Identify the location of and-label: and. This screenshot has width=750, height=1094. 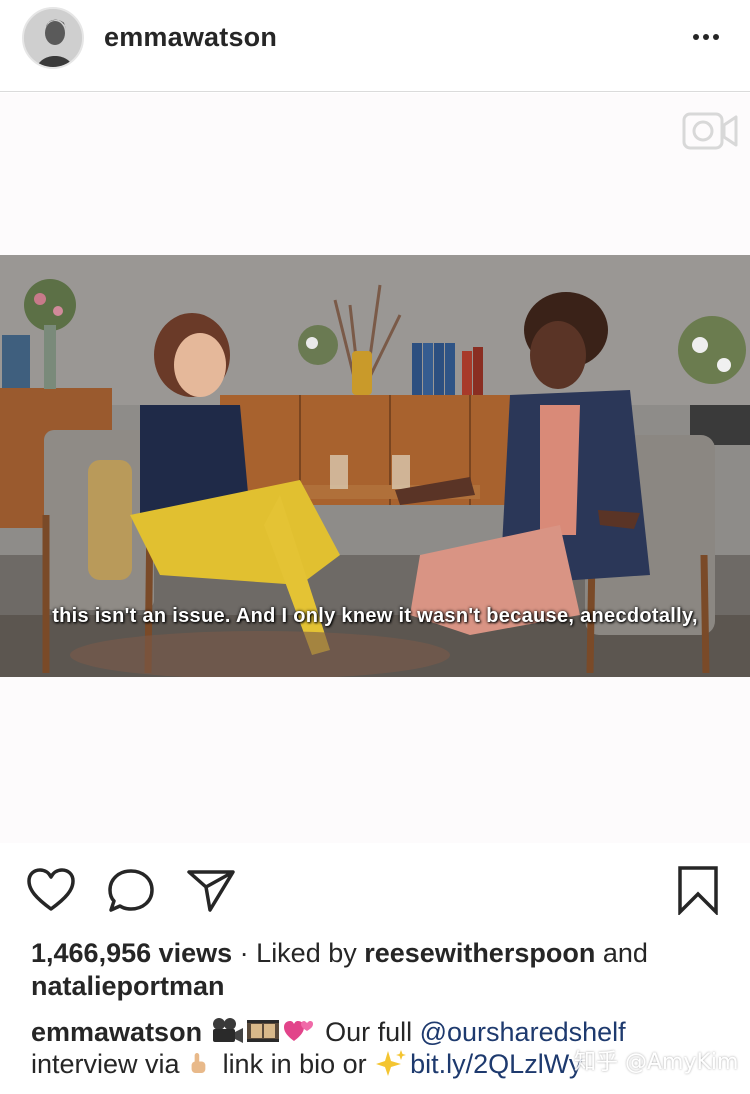
(621, 953).